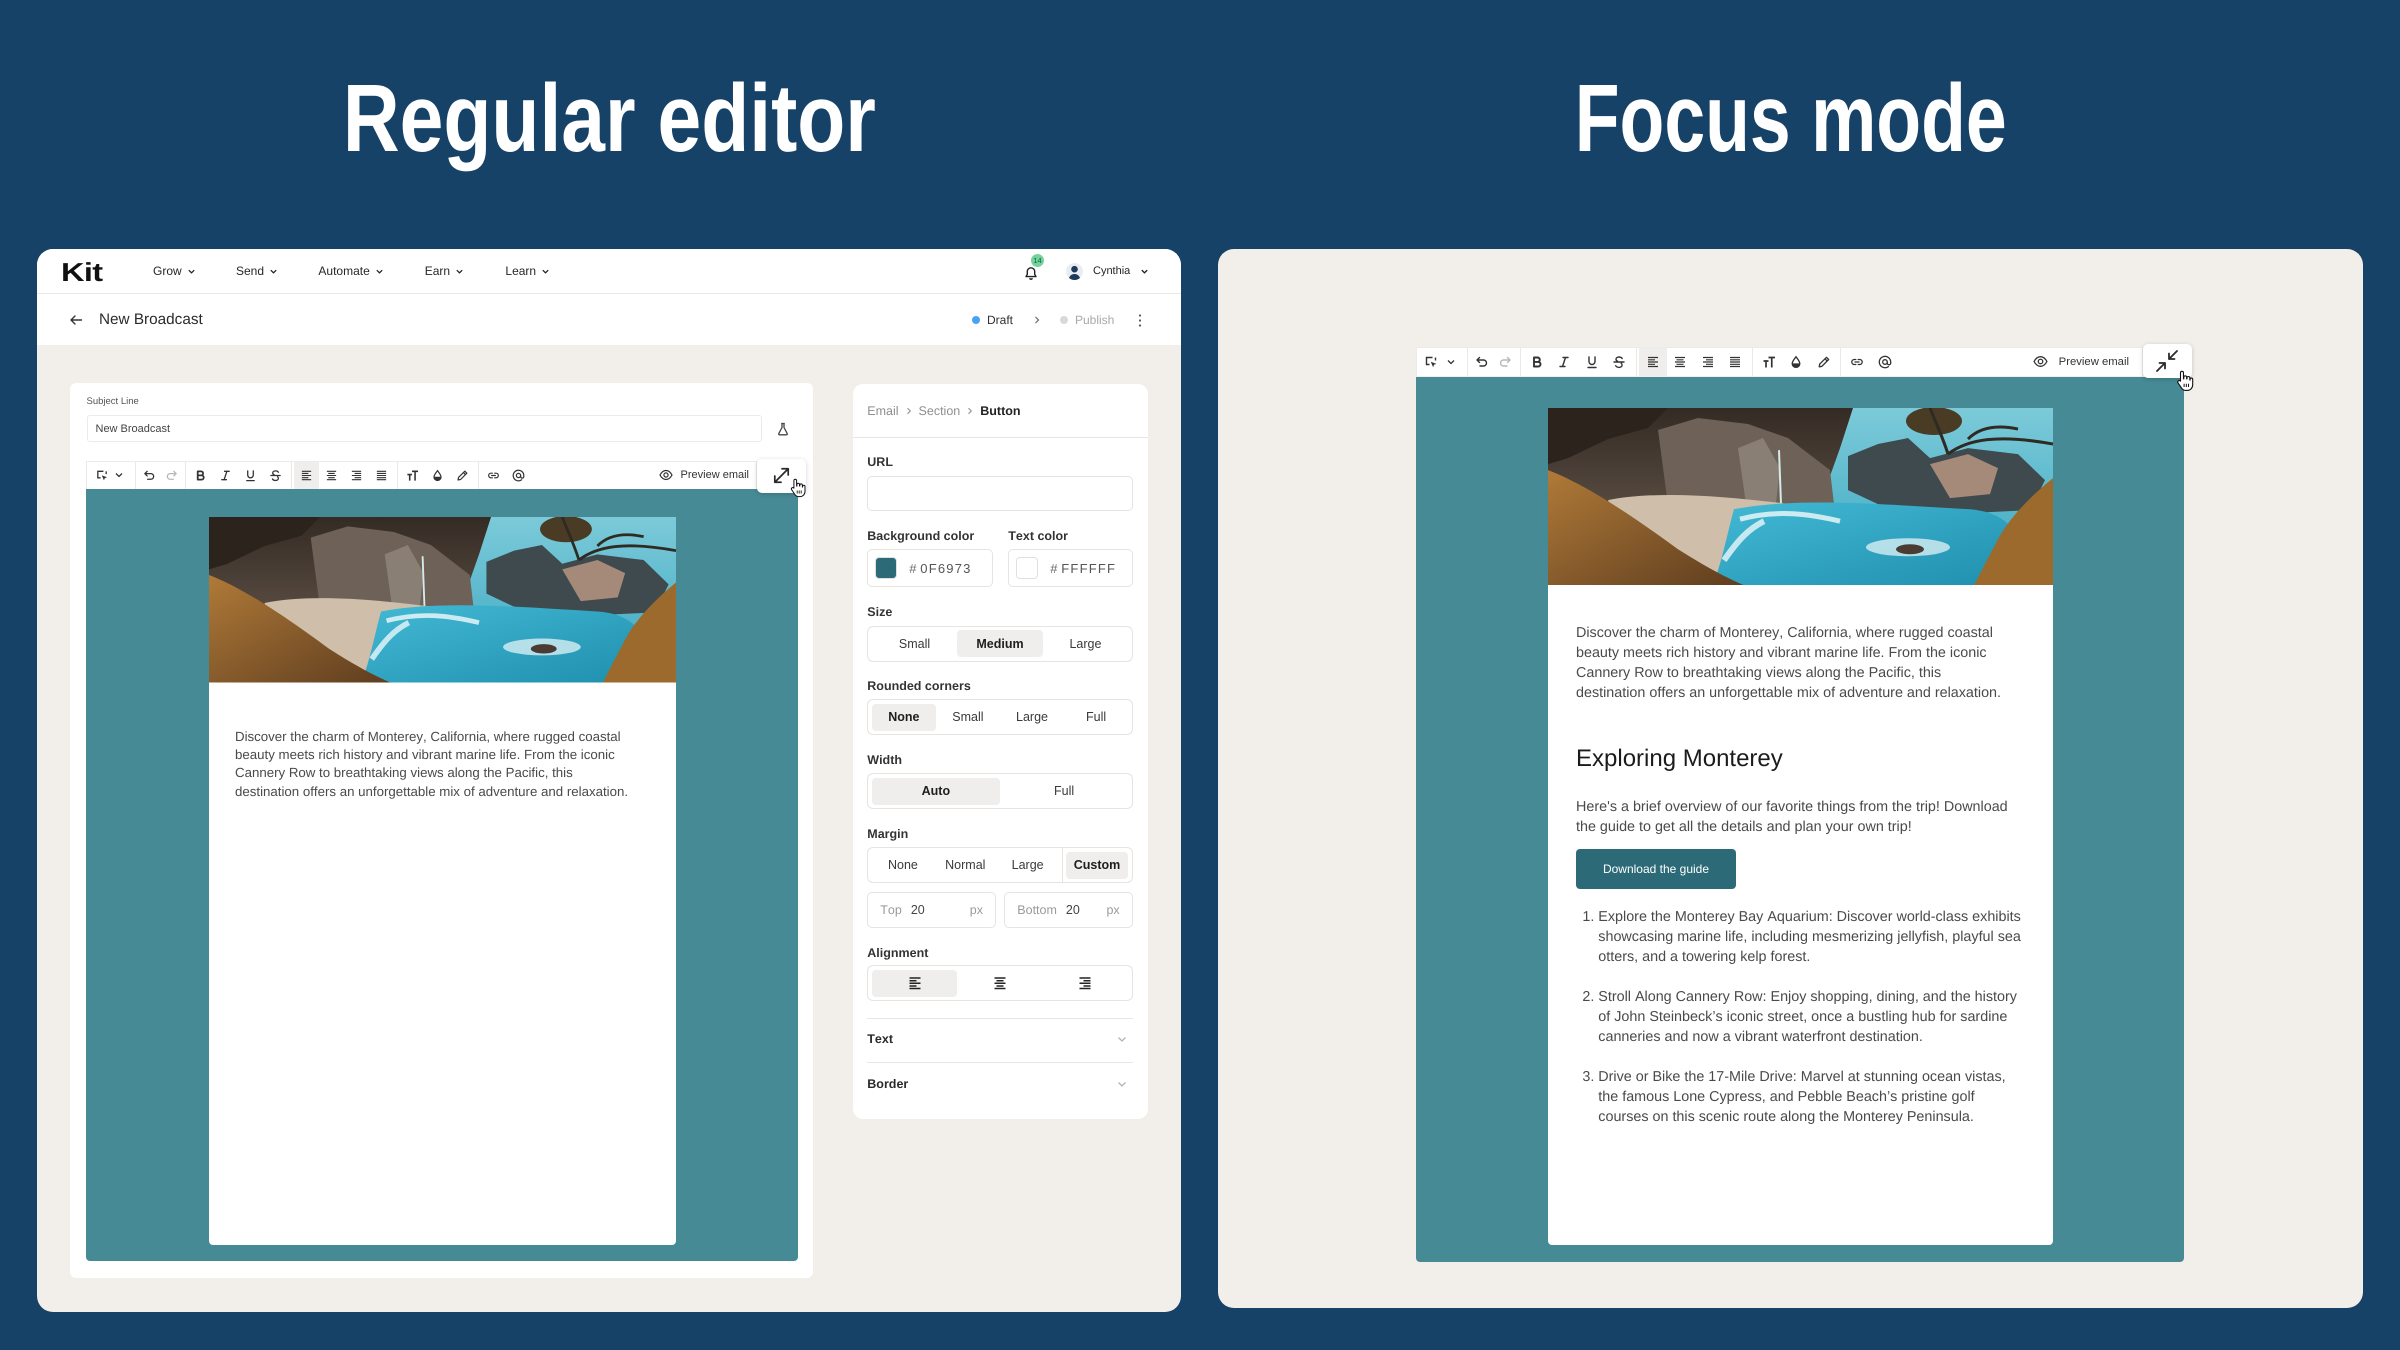 This screenshot has height=1350, width=2400. What do you see at coordinates (935, 791) in the screenshot?
I see `width-option-auto: Auto` at bounding box center [935, 791].